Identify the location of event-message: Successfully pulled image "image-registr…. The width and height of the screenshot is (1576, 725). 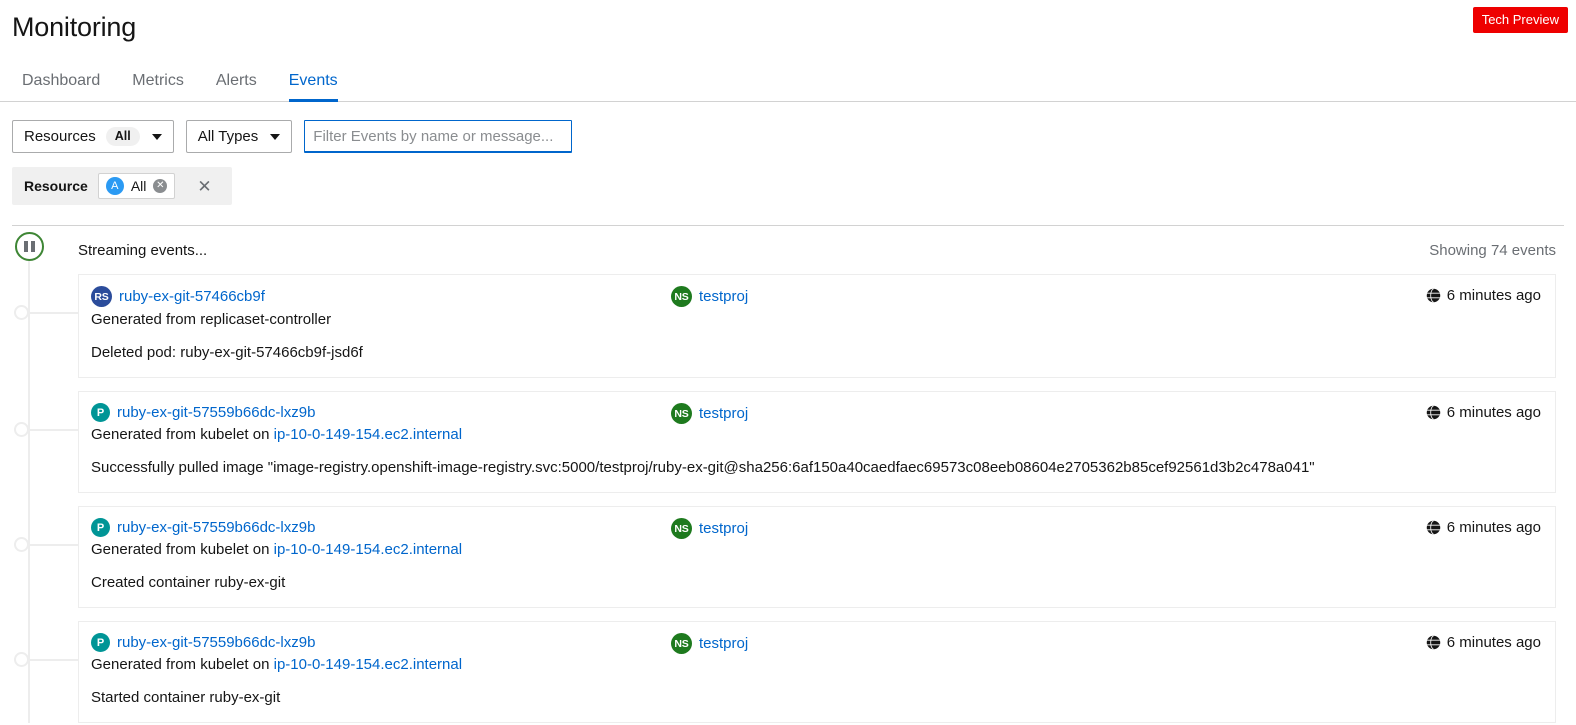
(703, 467).